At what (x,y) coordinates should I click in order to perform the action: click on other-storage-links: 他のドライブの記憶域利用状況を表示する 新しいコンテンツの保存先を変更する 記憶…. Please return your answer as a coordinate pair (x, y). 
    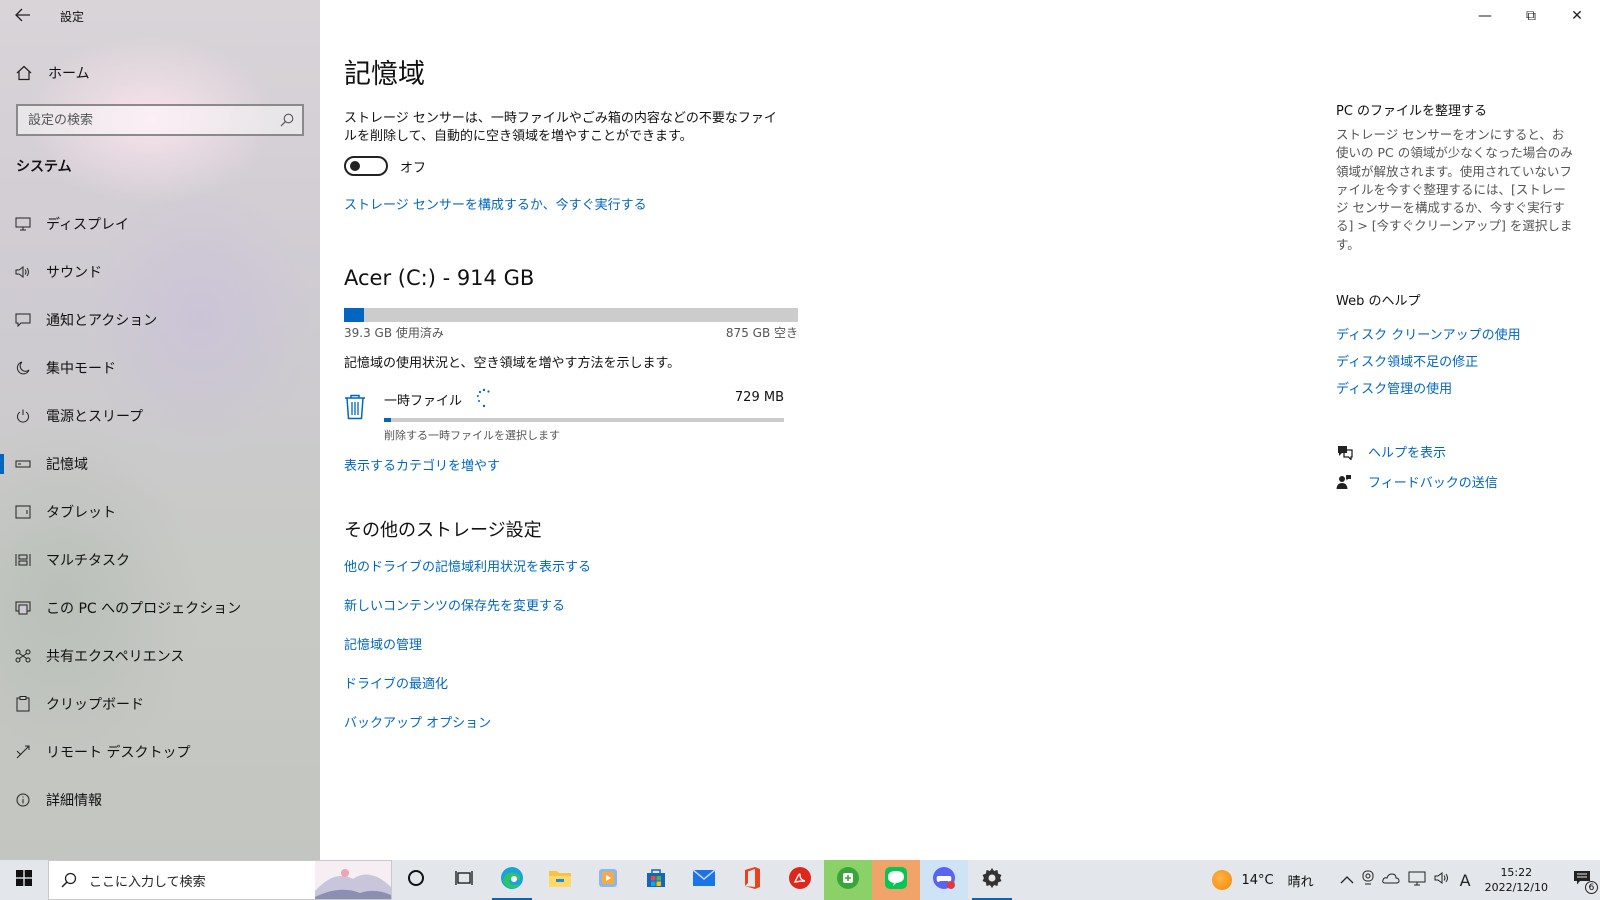
    Looking at the image, I should click on (467, 653).